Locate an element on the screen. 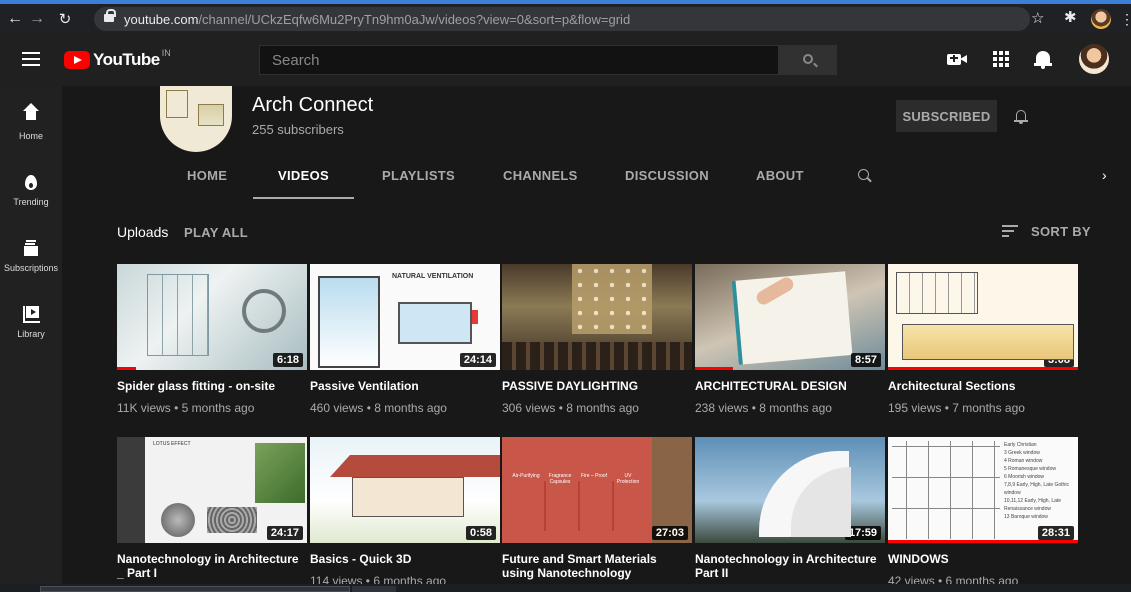 The height and width of the screenshot is (592, 1131). extensions-puzzle-icon: ✱ is located at coordinates (1070, 17).